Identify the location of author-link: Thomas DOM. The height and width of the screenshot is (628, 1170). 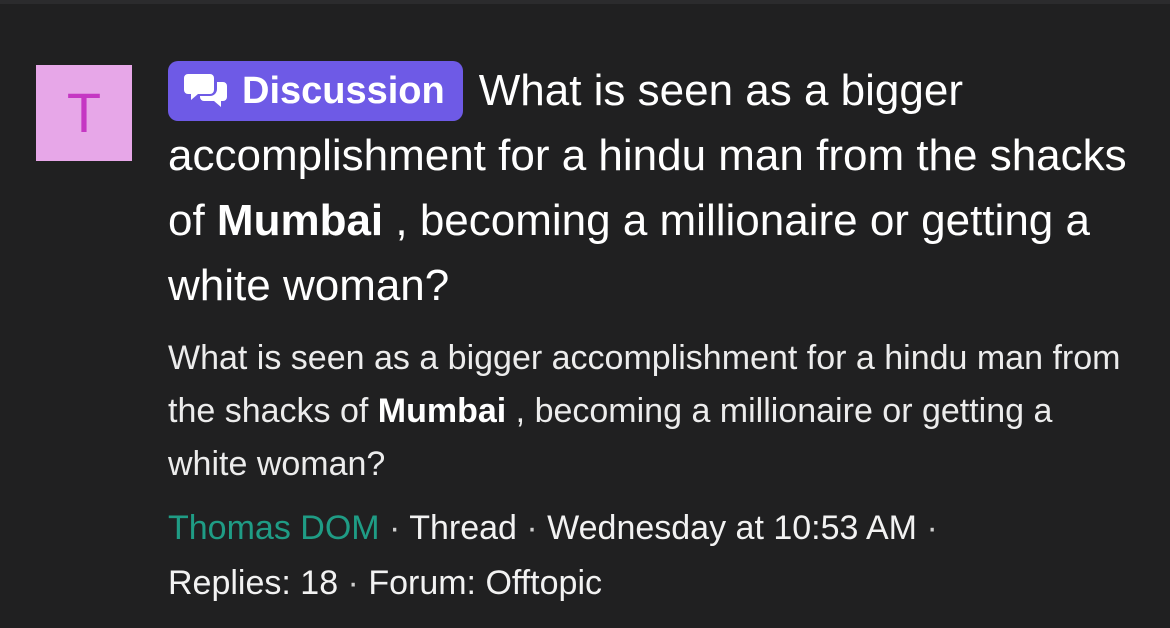
(274, 528).